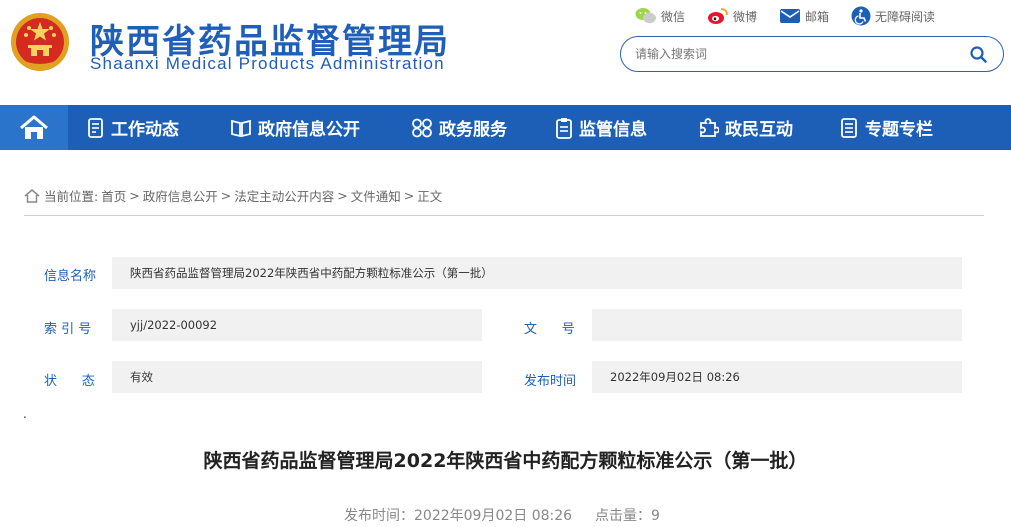 This screenshot has height=527, width=1011. Describe the element at coordinates (732, 16) in the screenshot. I see `weibo-link: 微博` at that location.